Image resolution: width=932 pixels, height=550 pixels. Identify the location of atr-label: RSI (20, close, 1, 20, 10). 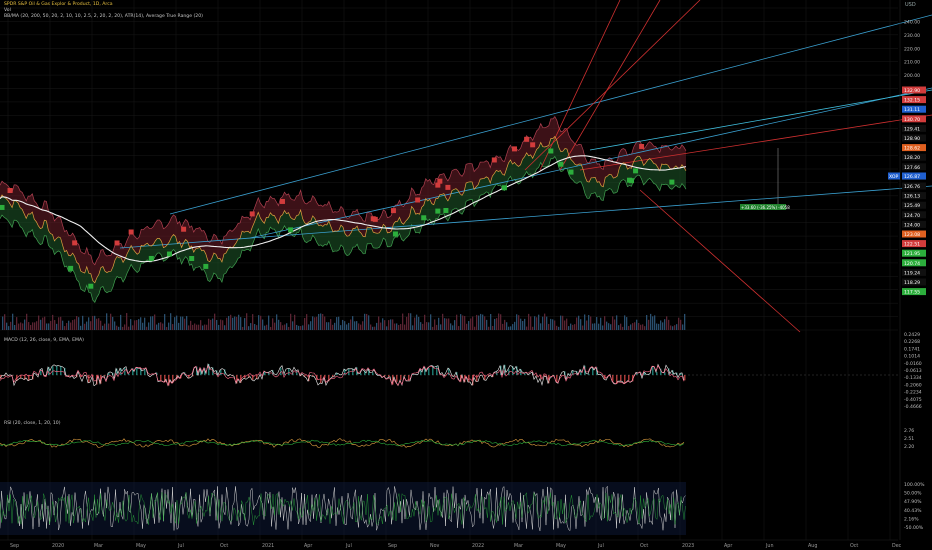
(32, 423).